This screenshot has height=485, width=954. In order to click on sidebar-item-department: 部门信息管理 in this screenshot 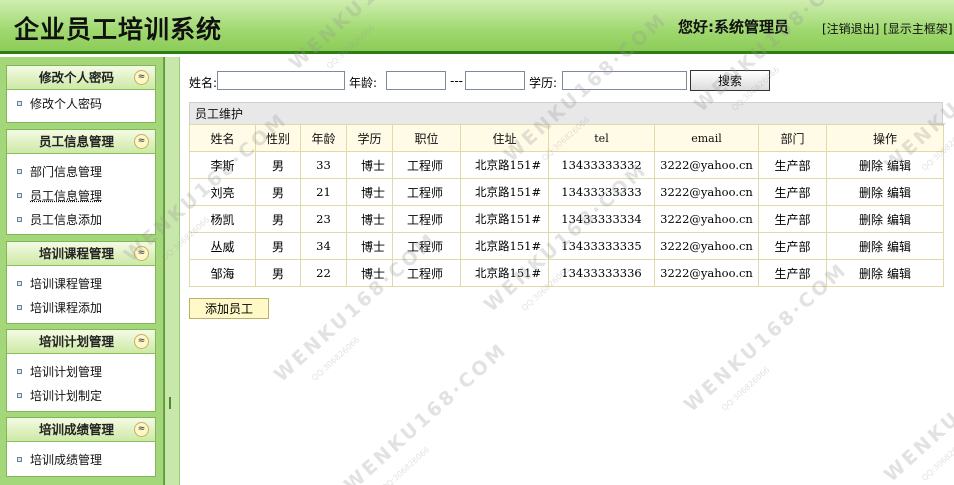, I will do `click(81, 172)`.